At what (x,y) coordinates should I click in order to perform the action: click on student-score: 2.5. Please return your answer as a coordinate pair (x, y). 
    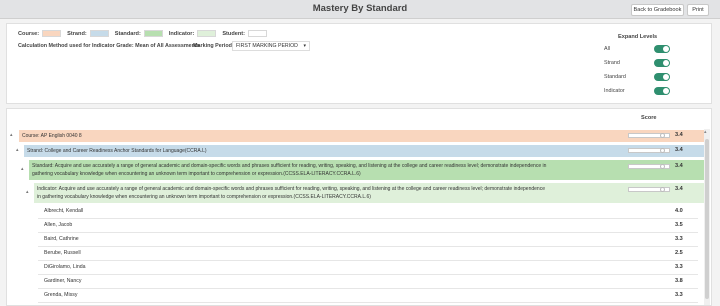
    Looking at the image, I should click on (679, 253).